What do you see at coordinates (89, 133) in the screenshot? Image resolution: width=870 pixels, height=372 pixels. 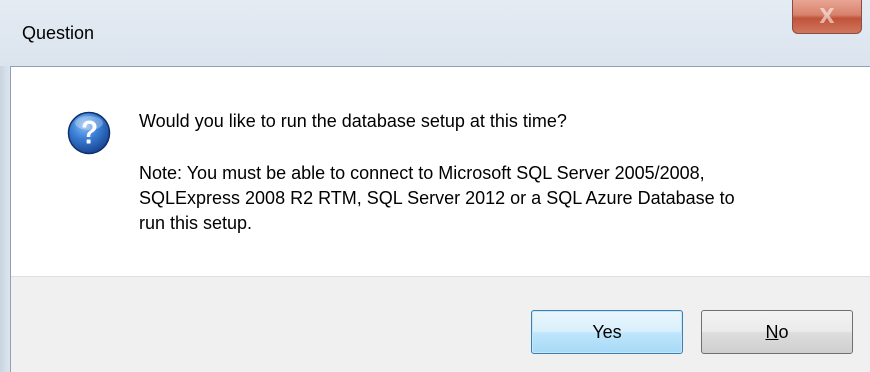 I see `question-icon` at bounding box center [89, 133].